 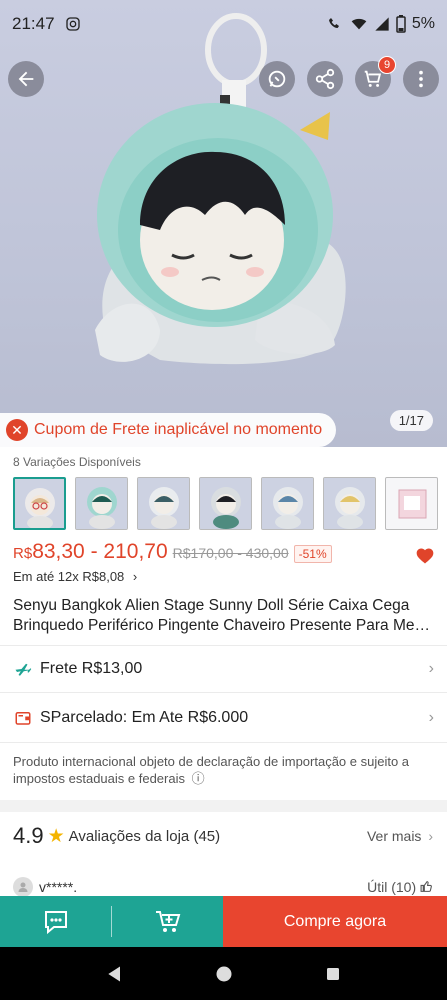 What do you see at coordinates (423, 23) in the screenshot?
I see `battery-level: 5%` at bounding box center [423, 23].